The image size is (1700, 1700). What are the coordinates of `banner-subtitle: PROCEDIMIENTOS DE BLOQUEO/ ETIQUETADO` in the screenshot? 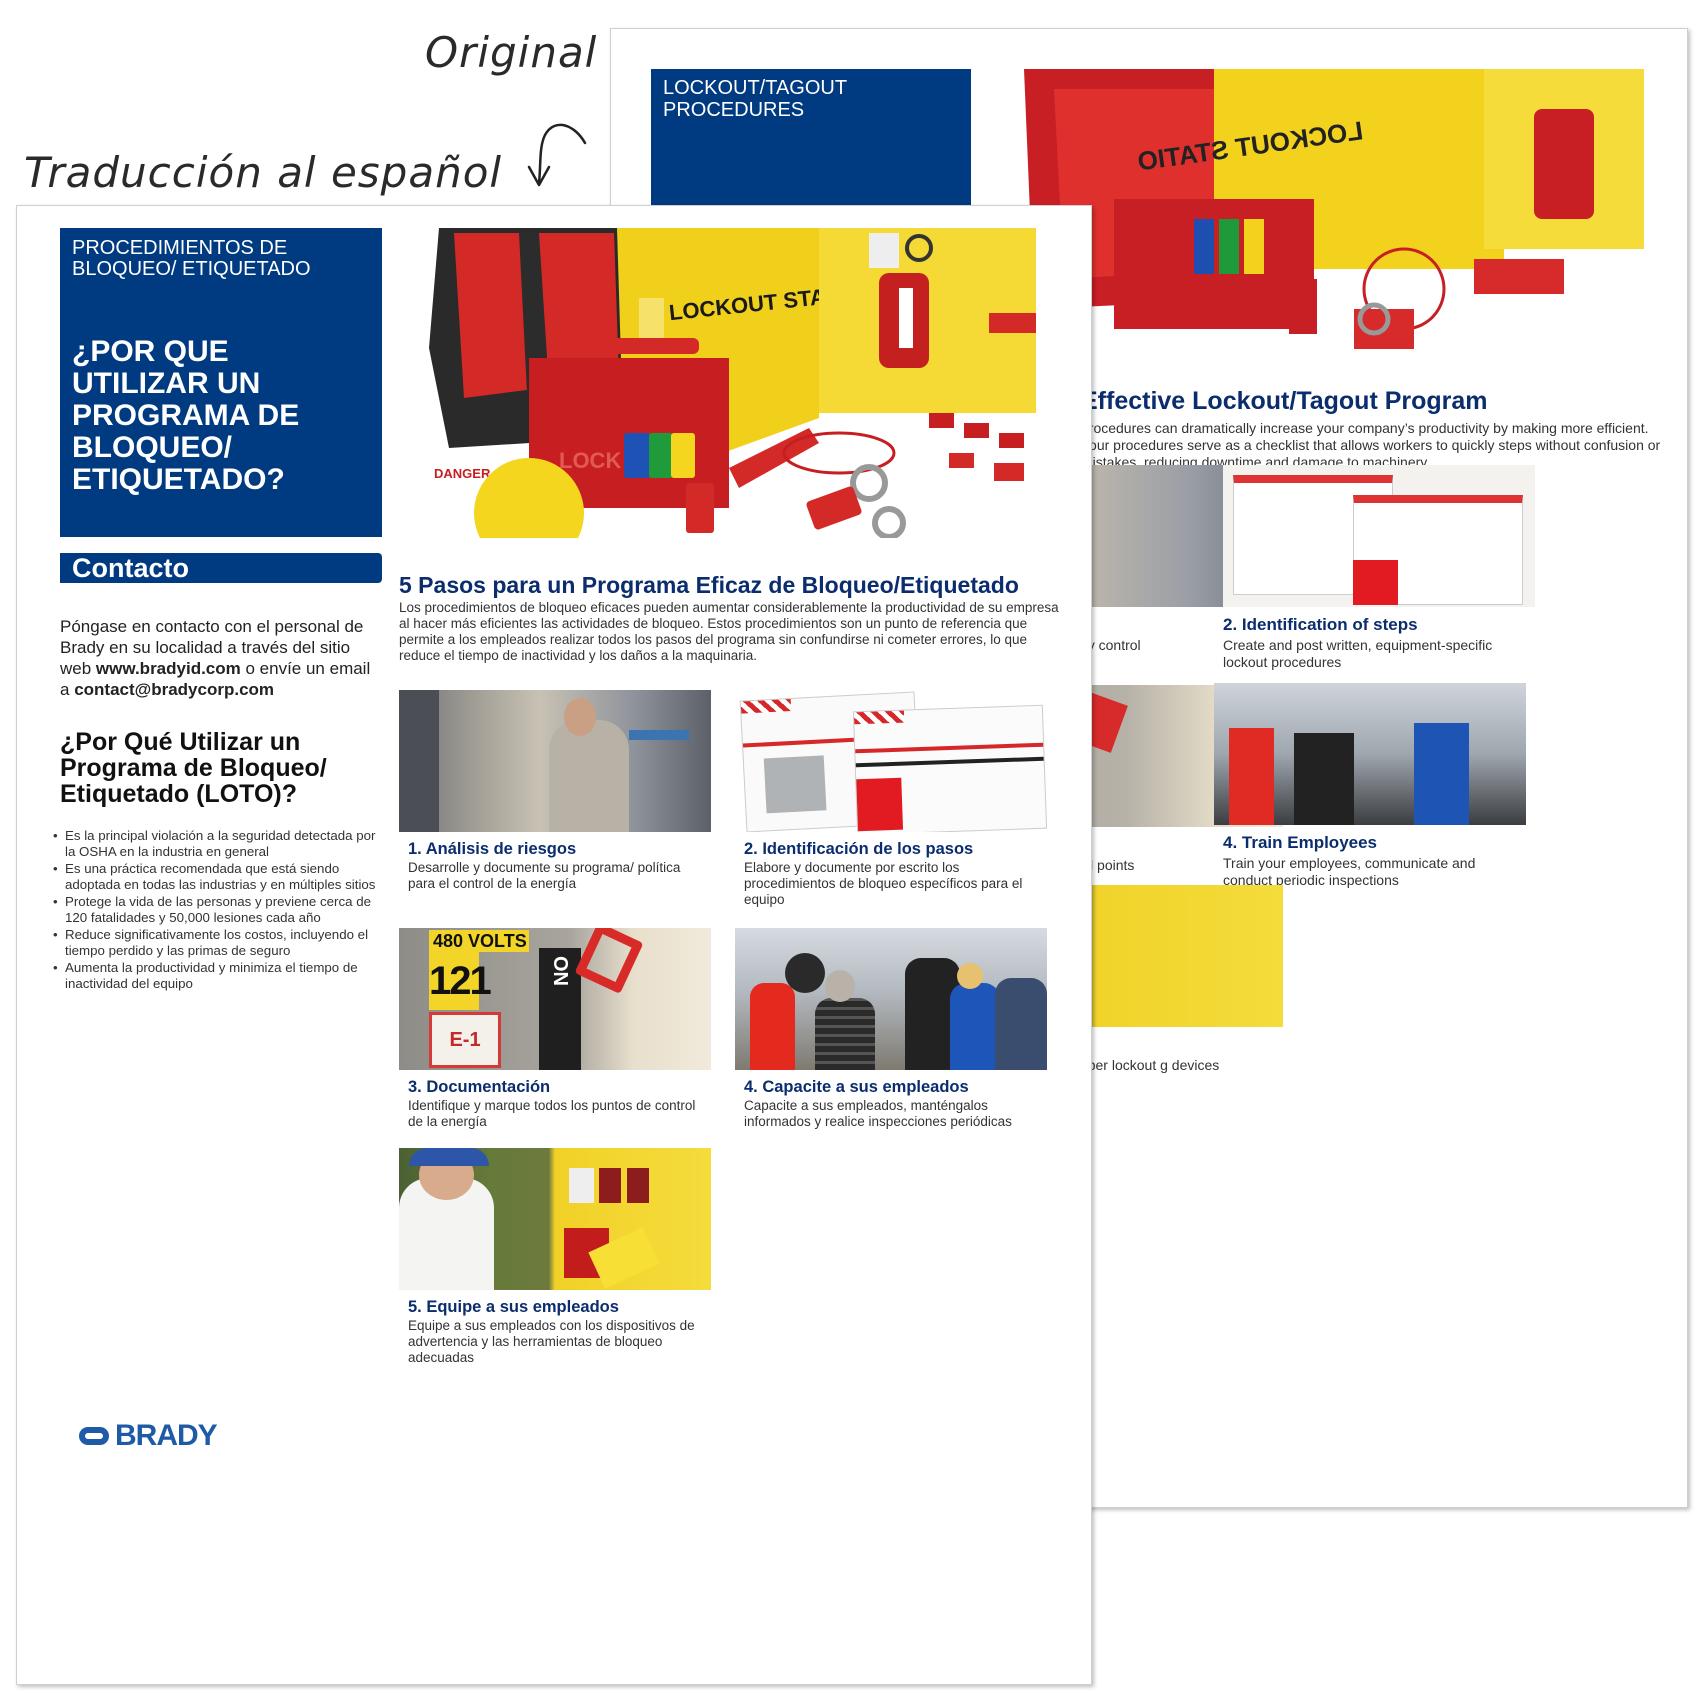 It's located at (191, 258).